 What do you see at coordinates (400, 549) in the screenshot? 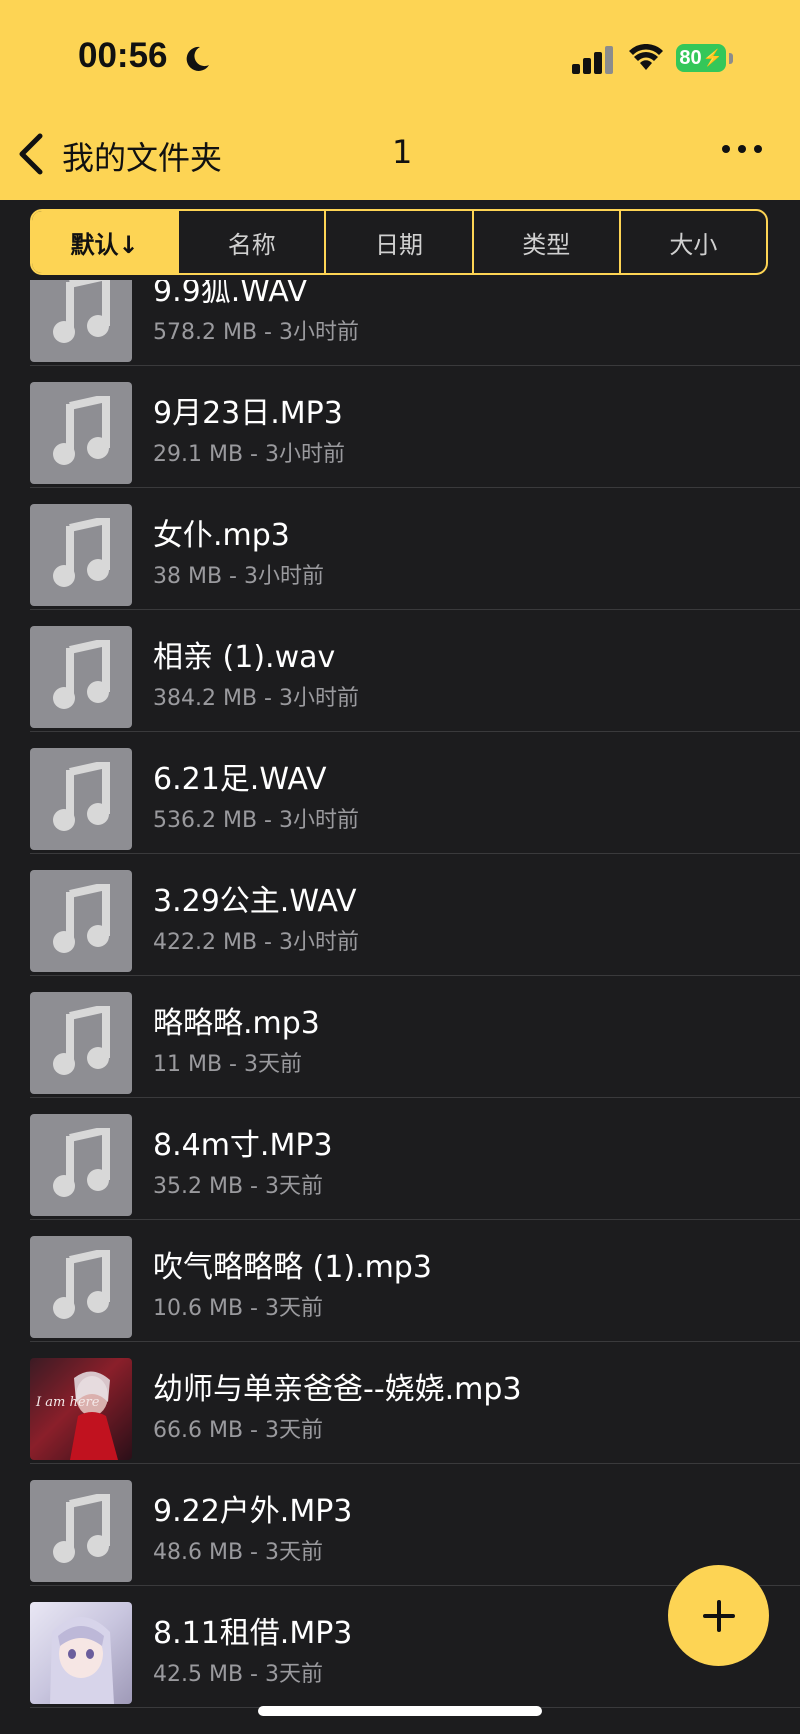
I see `list-item: 女仆.mp3 38 MB - 3小时前` at bounding box center [400, 549].